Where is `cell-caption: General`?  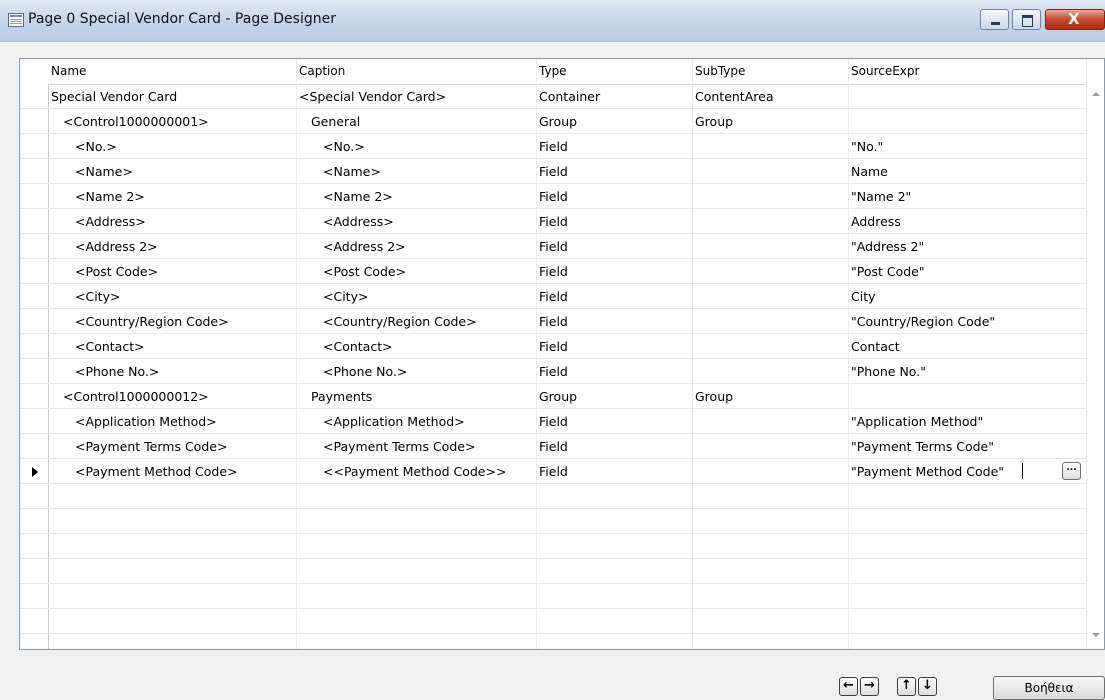 cell-caption: General is located at coordinates (335, 121).